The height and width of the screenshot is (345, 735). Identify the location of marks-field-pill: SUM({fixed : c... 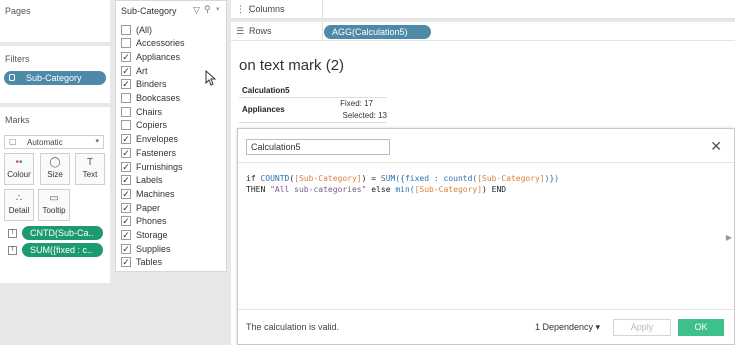
(62, 250).